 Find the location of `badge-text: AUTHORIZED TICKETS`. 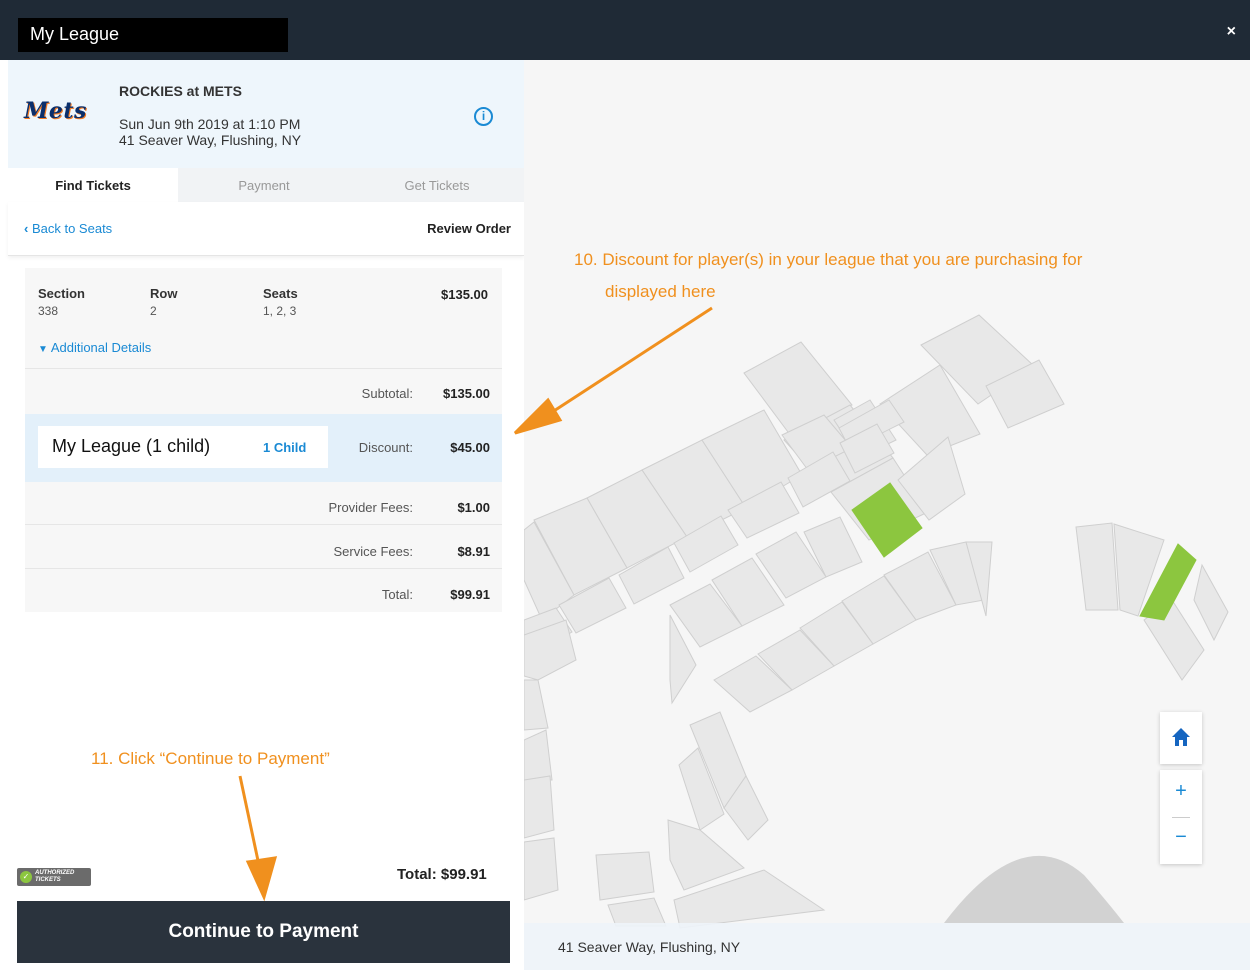

badge-text: AUTHORIZED TICKETS is located at coordinates (55, 876).